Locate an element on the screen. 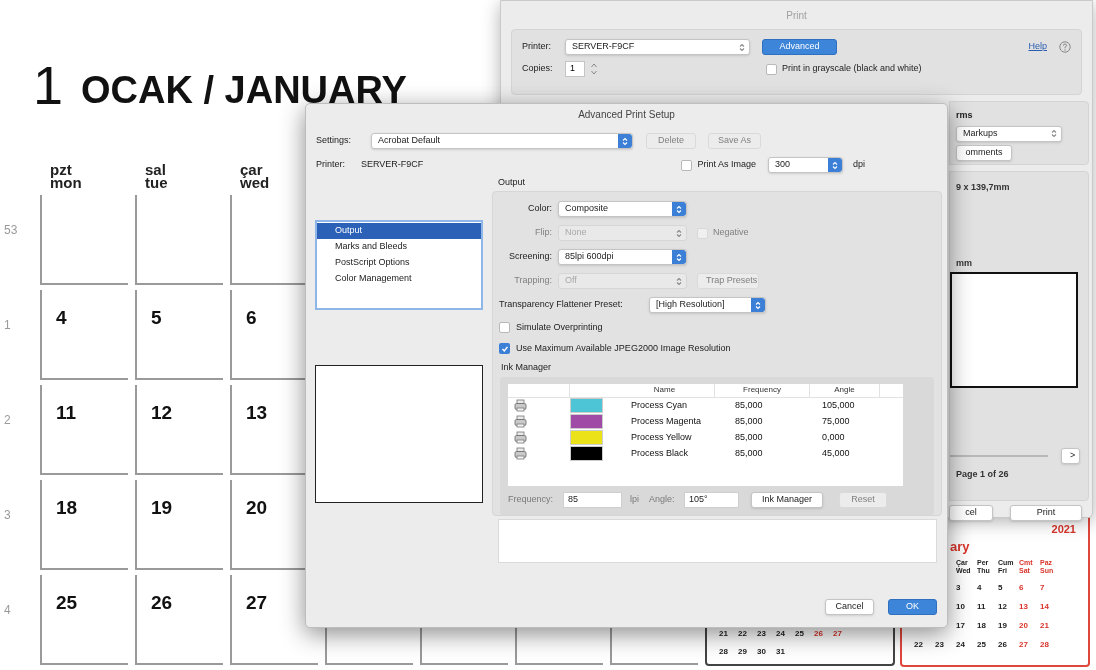 The image size is (1096, 670). column-header: Frequency is located at coordinates (762, 390).